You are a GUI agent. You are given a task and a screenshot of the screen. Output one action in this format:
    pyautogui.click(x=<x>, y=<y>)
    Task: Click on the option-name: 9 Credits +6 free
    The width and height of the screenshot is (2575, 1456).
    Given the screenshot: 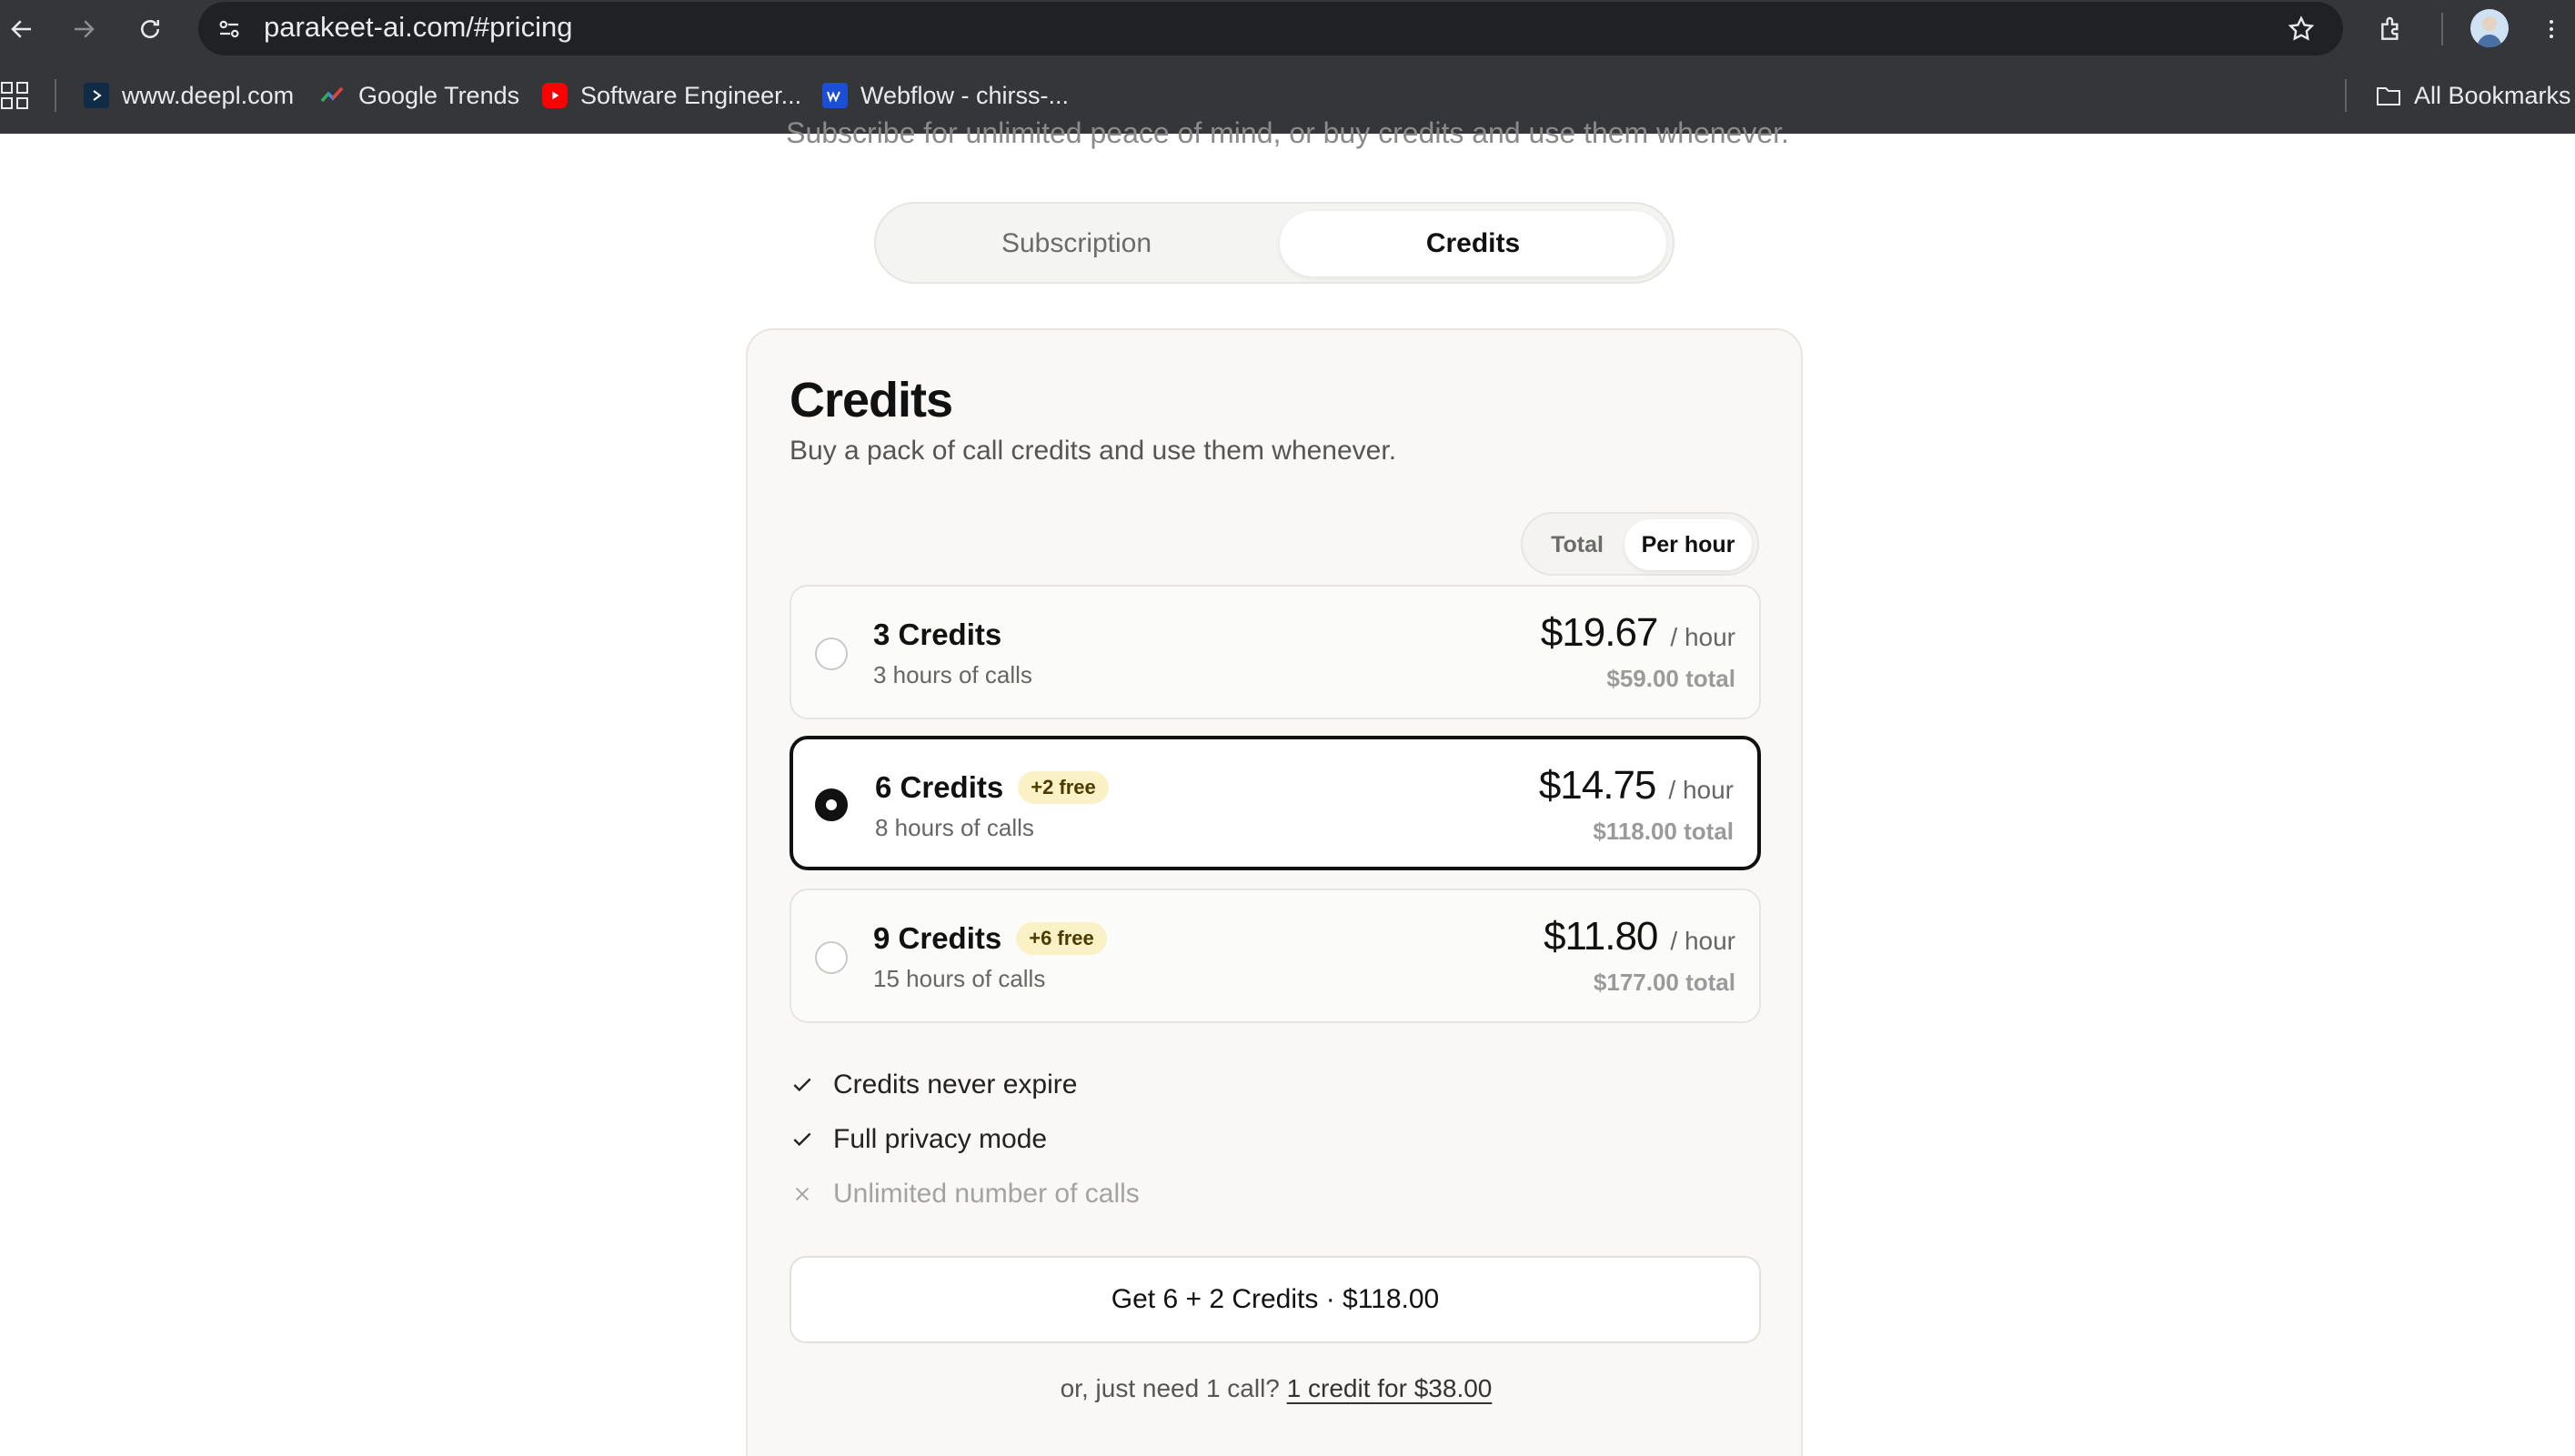 What is the action you would take?
    pyautogui.click(x=990, y=939)
    